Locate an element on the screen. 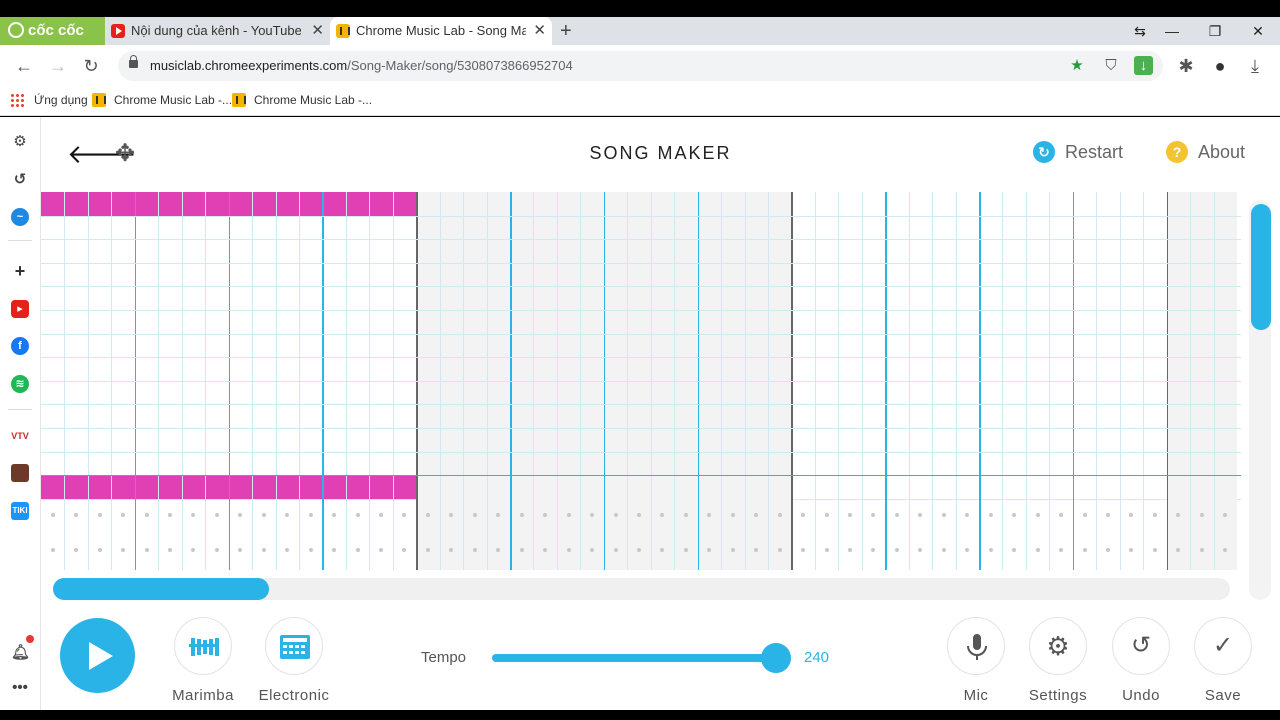  shield-icon: ⛉ is located at coordinates (1111, 66).